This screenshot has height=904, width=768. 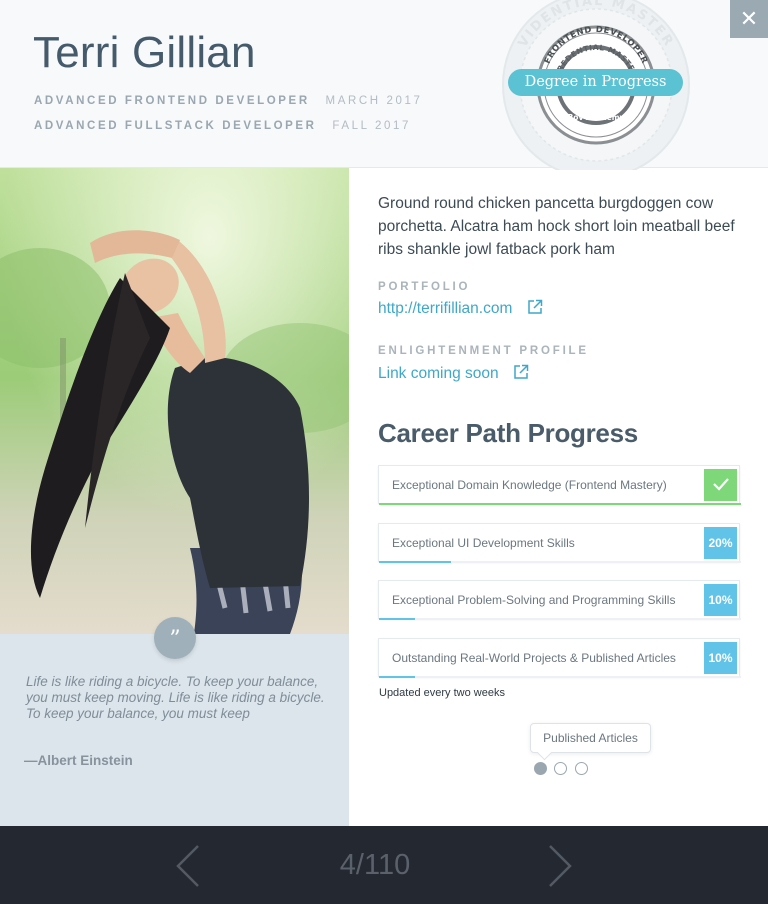 I want to click on degree-title: ADVANCED FRONTEND DEVELOPER, so click(x=172, y=101).